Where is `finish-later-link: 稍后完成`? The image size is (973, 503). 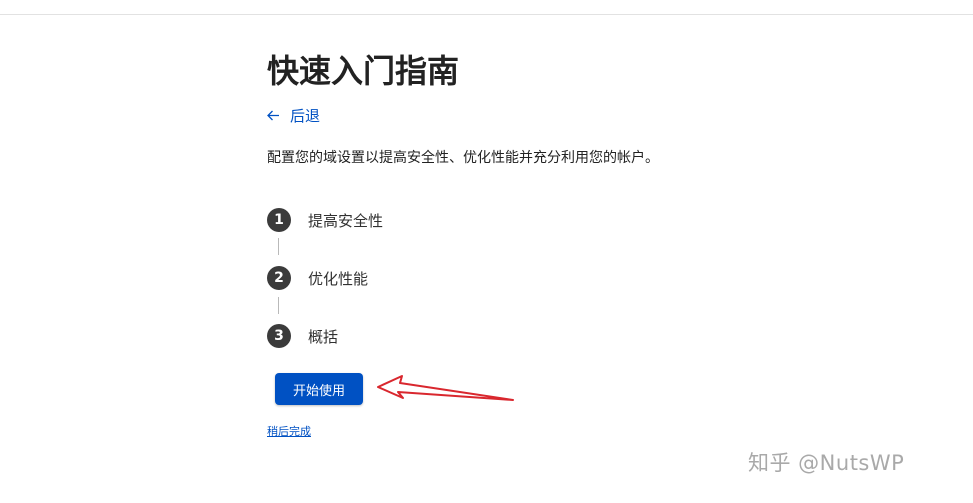 finish-later-link: 稍后完成 is located at coordinates (289, 431).